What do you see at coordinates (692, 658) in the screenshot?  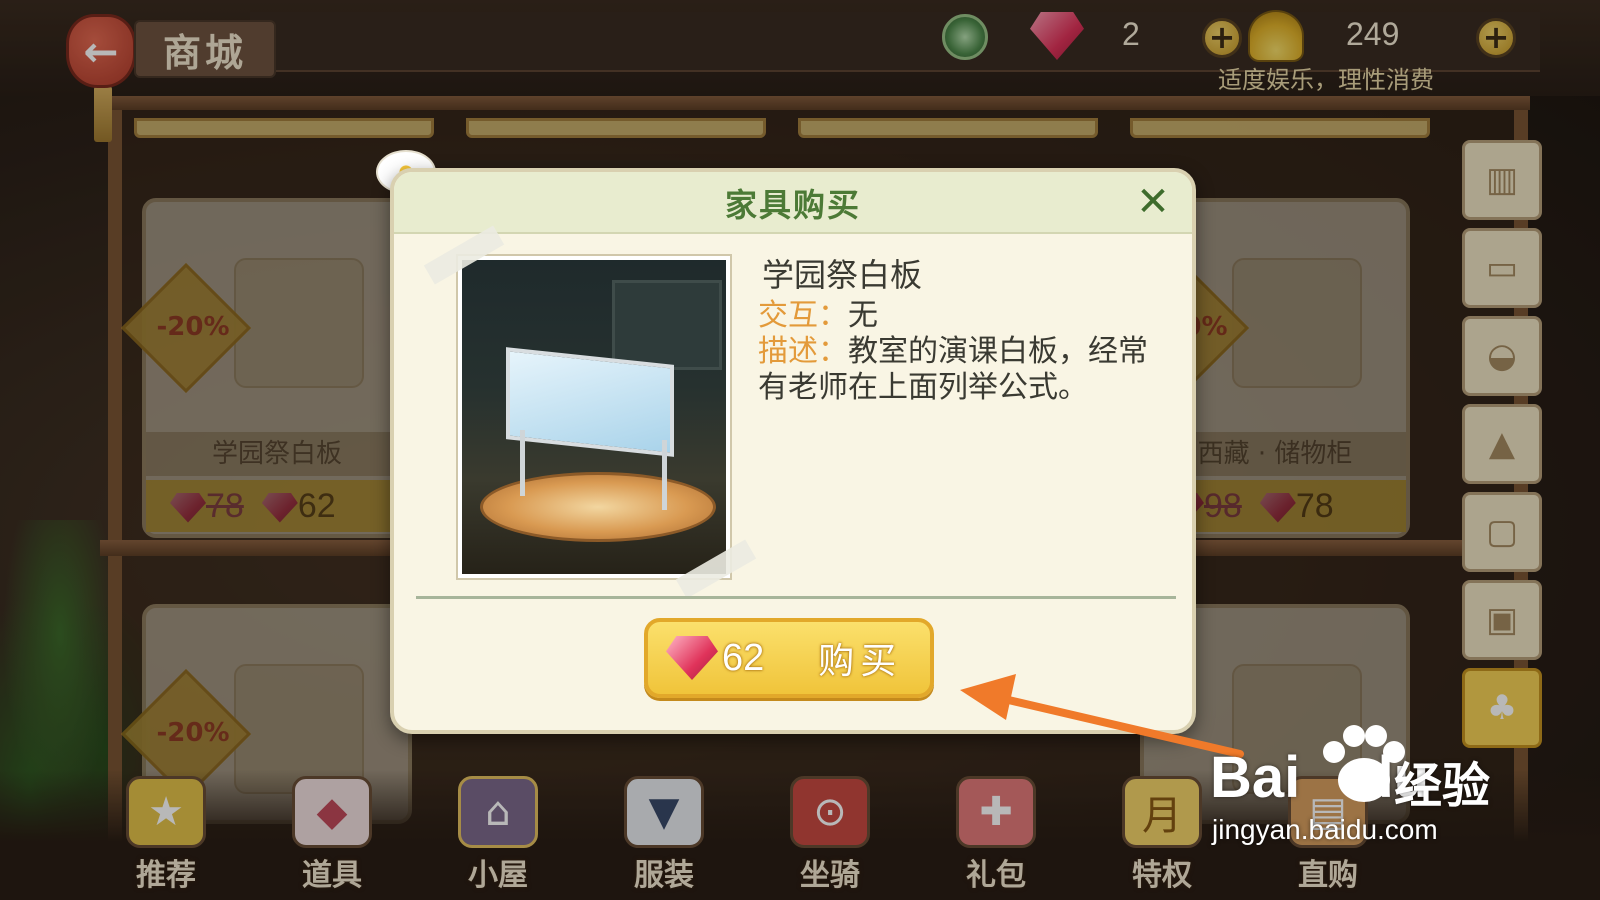 I see `gem-icon` at bounding box center [692, 658].